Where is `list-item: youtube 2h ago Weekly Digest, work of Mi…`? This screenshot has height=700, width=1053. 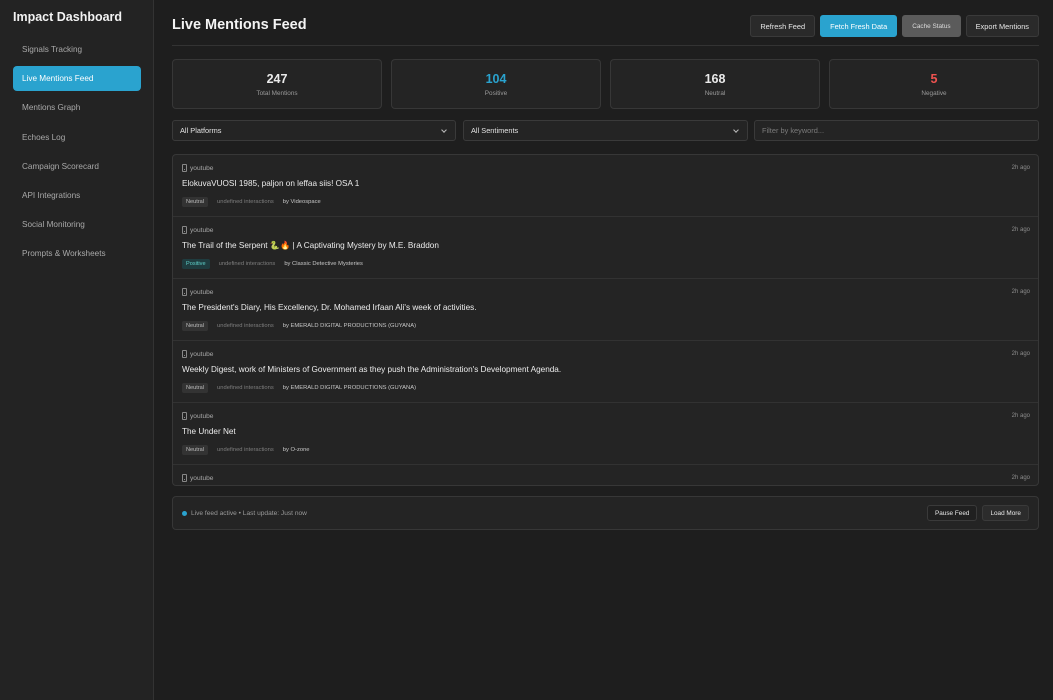
list-item: youtube 2h ago Weekly Digest, work of Mi… is located at coordinates (605, 372).